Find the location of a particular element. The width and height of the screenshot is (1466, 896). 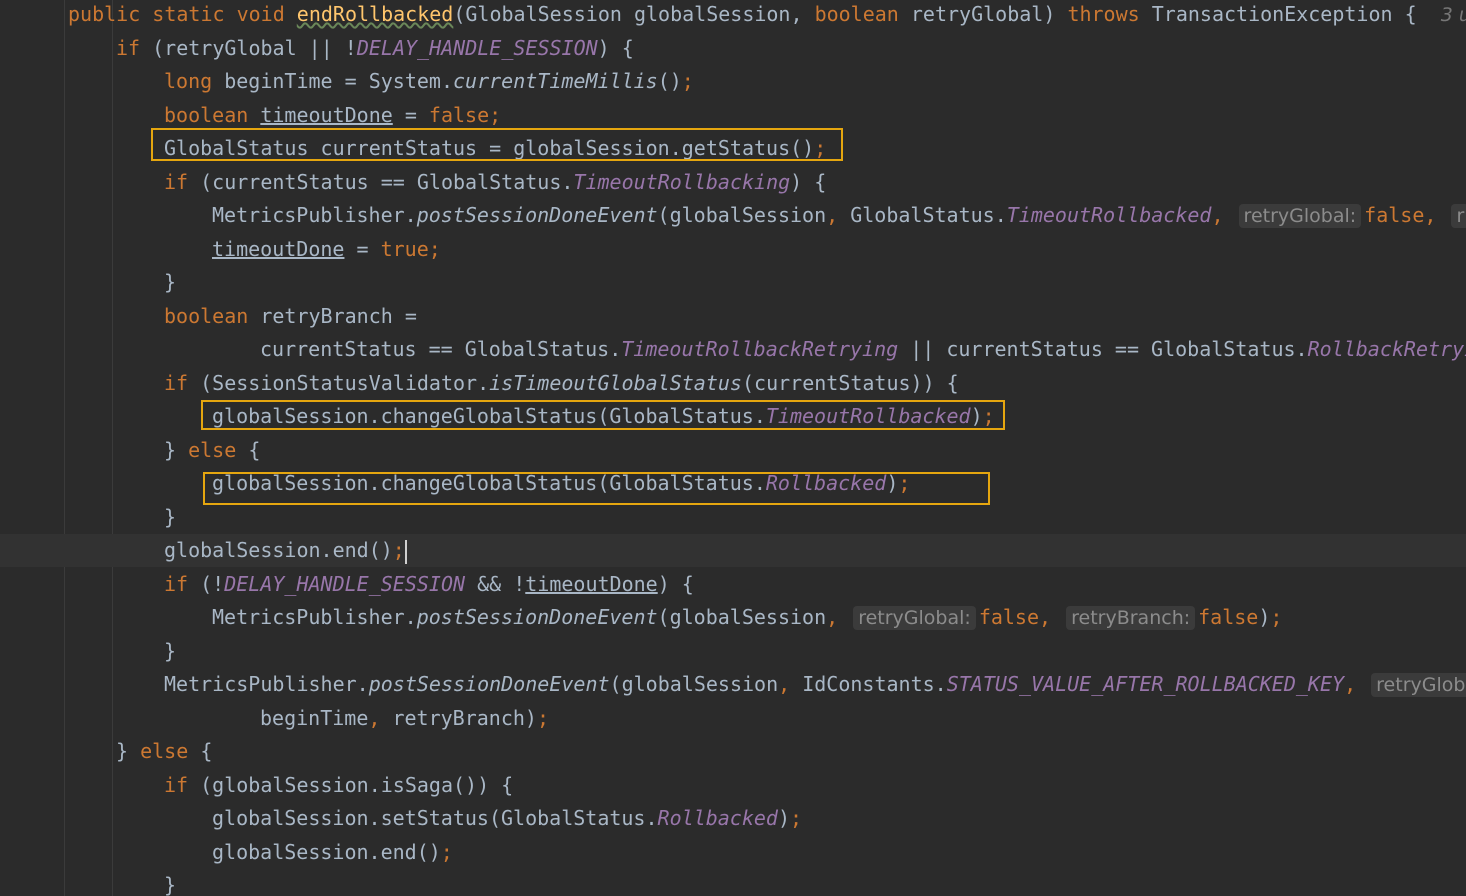

code-token: boolean is located at coordinates (862, 14).